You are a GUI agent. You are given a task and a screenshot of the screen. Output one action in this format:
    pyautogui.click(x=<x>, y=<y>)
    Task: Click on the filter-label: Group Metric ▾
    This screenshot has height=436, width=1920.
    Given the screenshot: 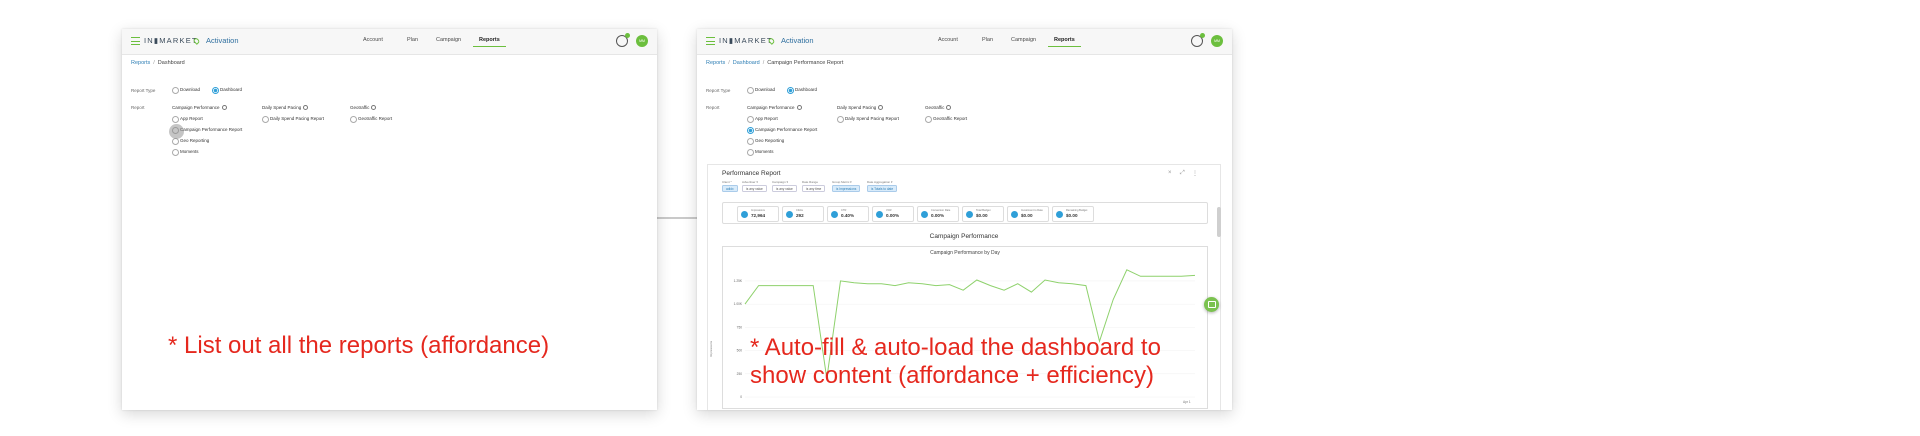 What is the action you would take?
    pyautogui.click(x=842, y=182)
    